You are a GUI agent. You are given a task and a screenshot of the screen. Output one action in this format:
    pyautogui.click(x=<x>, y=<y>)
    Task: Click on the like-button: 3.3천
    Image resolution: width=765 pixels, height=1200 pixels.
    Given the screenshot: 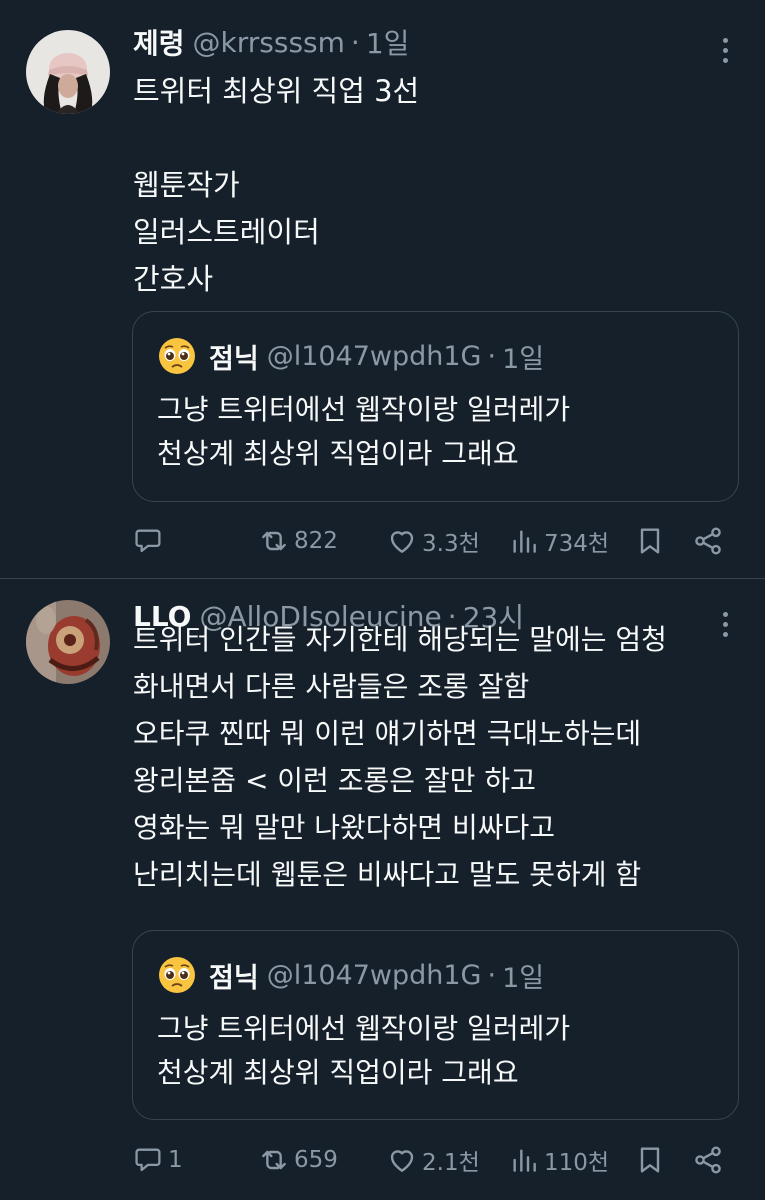 What is the action you would take?
    pyautogui.click(x=433, y=541)
    